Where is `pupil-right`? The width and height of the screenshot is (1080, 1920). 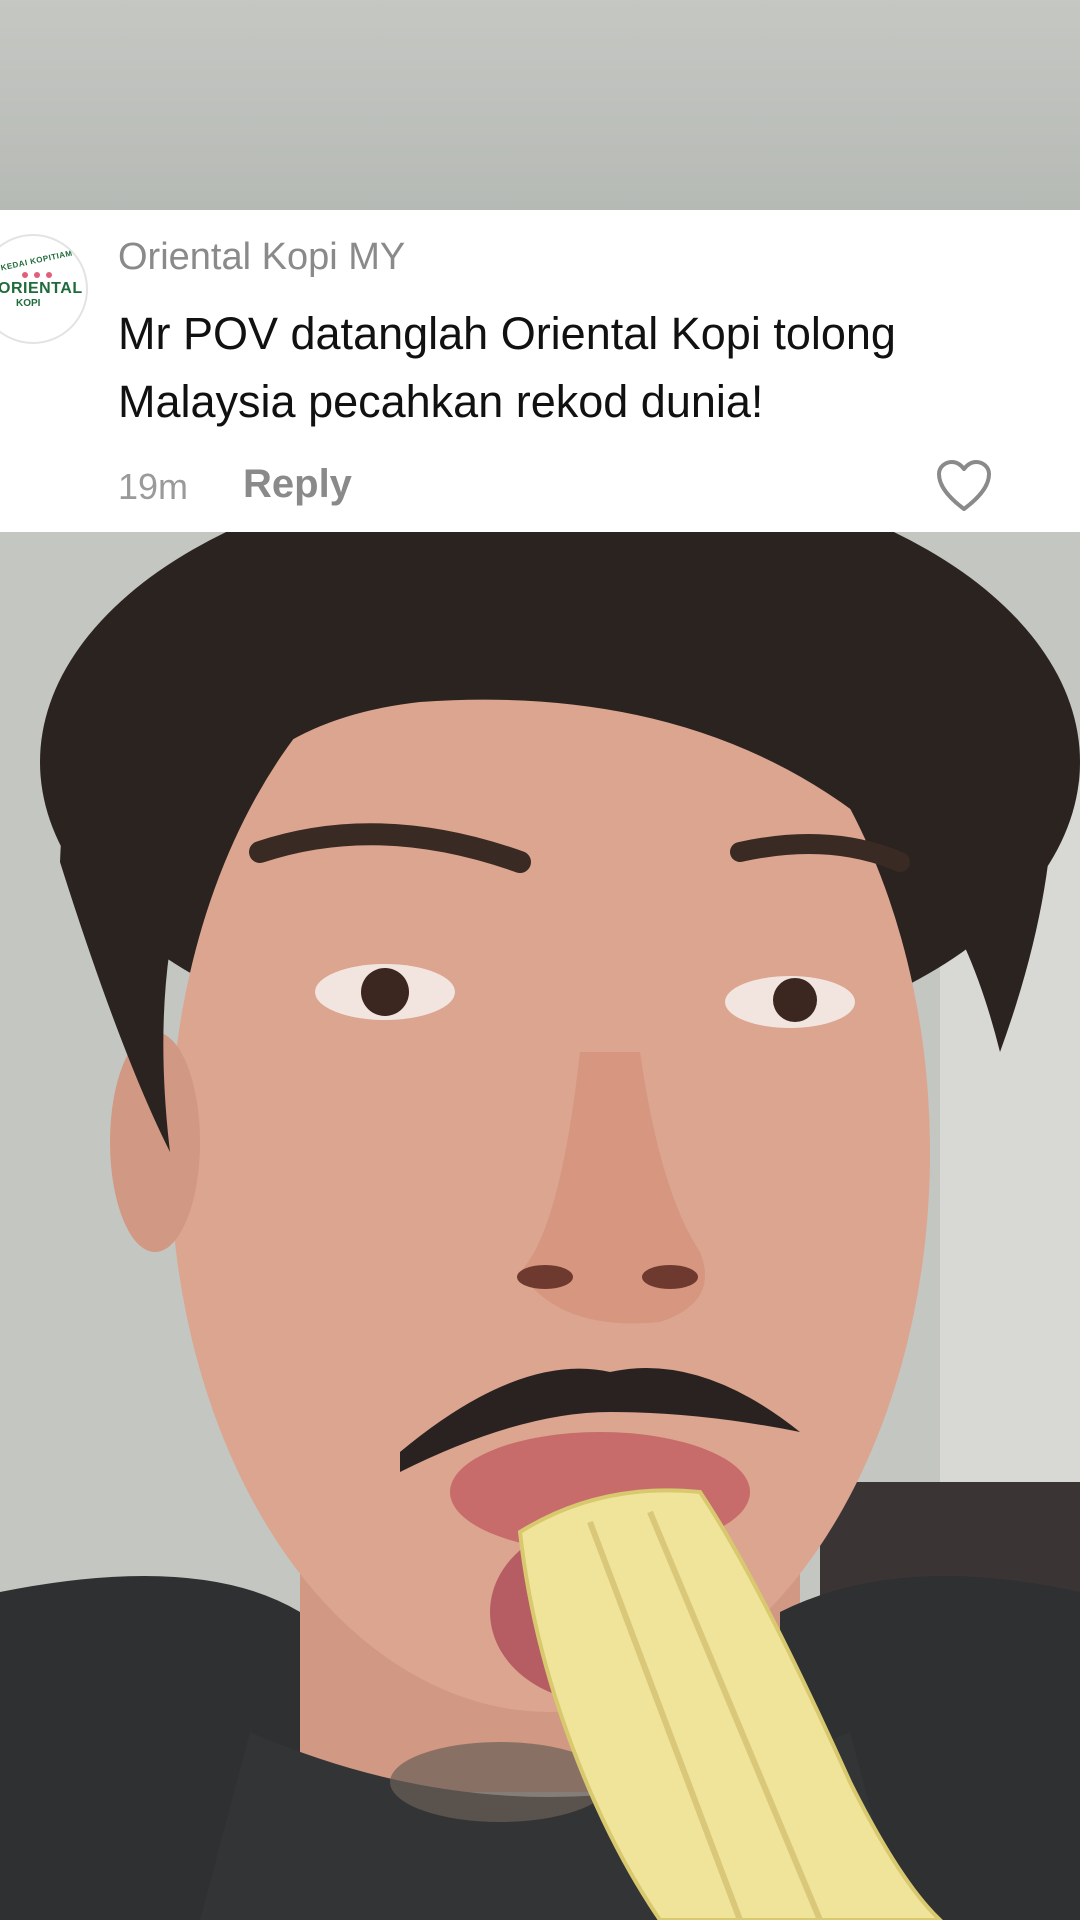
pupil-right is located at coordinates (795, 1000).